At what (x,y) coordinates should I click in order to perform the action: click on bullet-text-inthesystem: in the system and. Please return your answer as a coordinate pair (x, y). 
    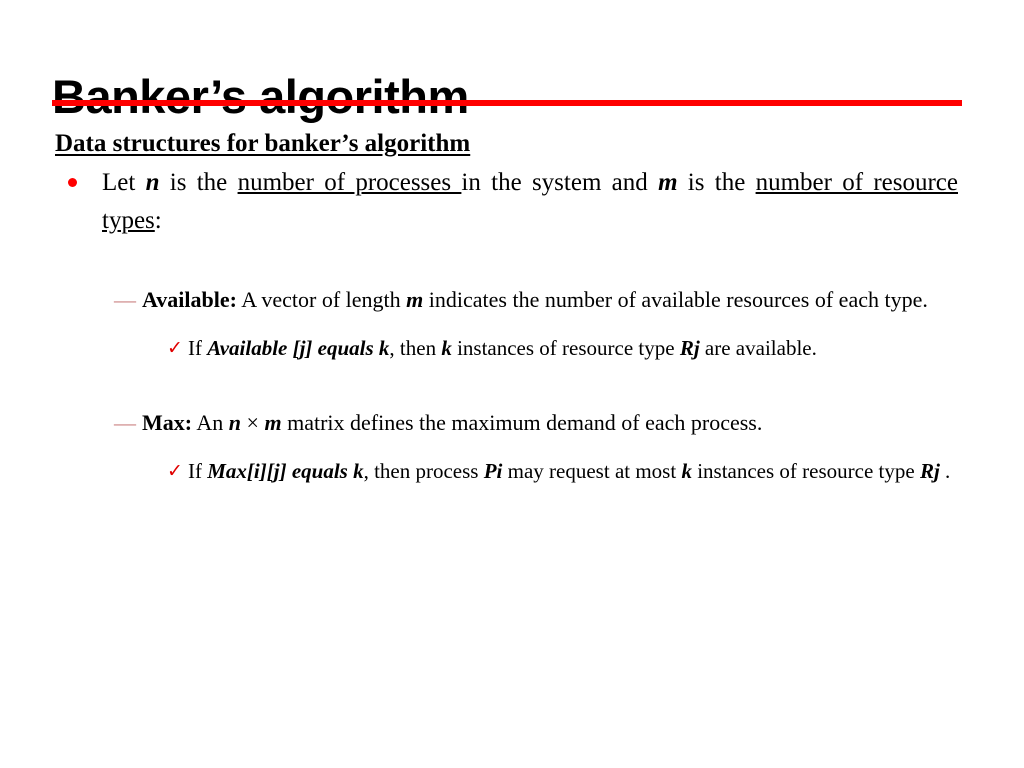
    Looking at the image, I should click on (560, 182).